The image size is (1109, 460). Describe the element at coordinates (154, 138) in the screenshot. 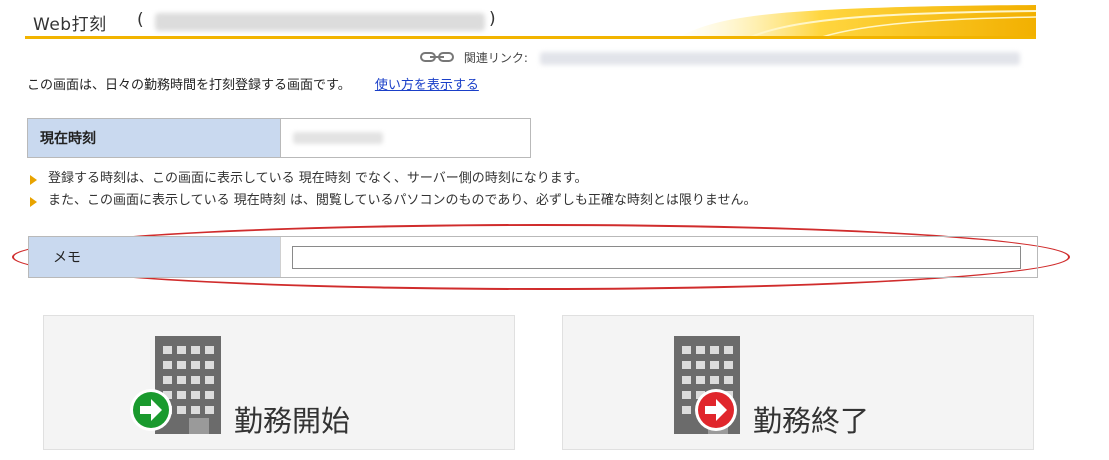

I see `current-time-label: 現在時刻` at that location.